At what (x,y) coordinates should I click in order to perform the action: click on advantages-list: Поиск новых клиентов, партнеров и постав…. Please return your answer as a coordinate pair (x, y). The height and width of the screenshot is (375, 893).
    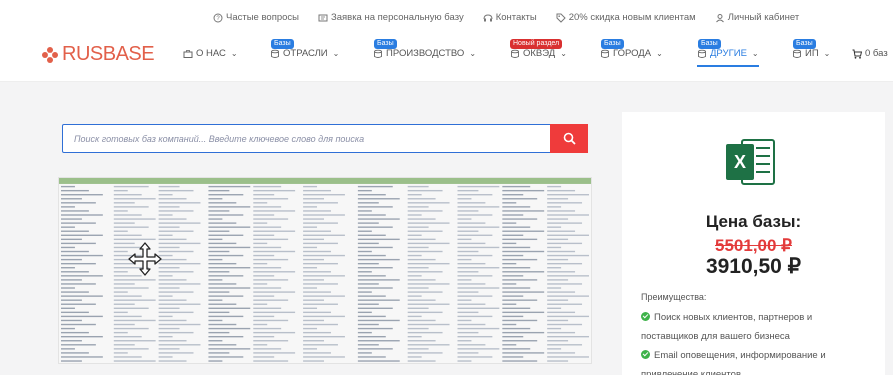
    Looking at the image, I should click on (756, 341).